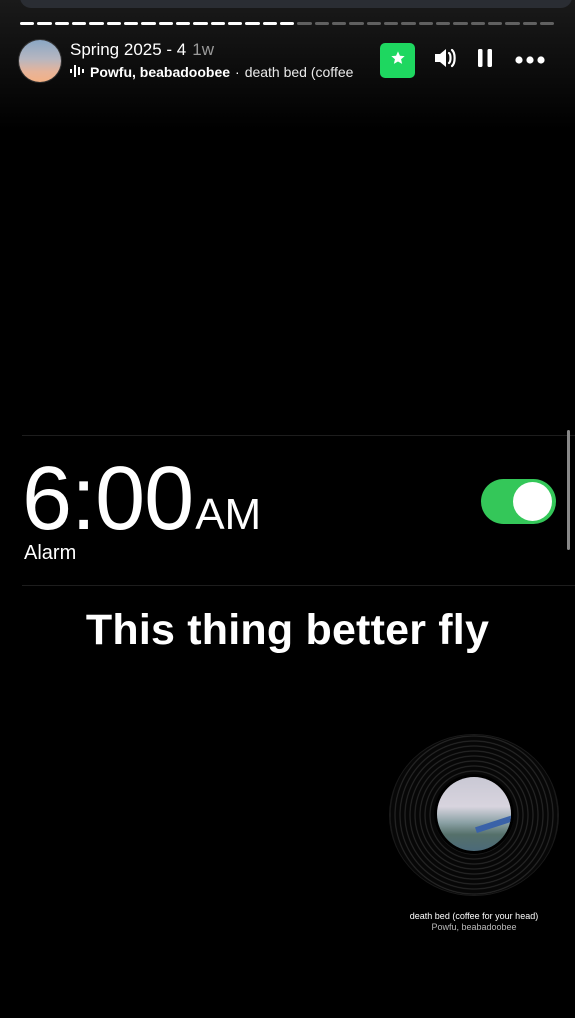 This screenshot has height=1018, width=575. I want to click on scrollbar, so click(568, 490).